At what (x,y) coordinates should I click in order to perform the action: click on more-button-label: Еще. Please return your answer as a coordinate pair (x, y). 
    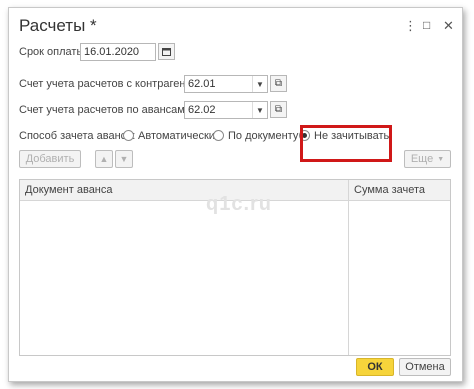
    Looking at the image, I should click on (422, 159).